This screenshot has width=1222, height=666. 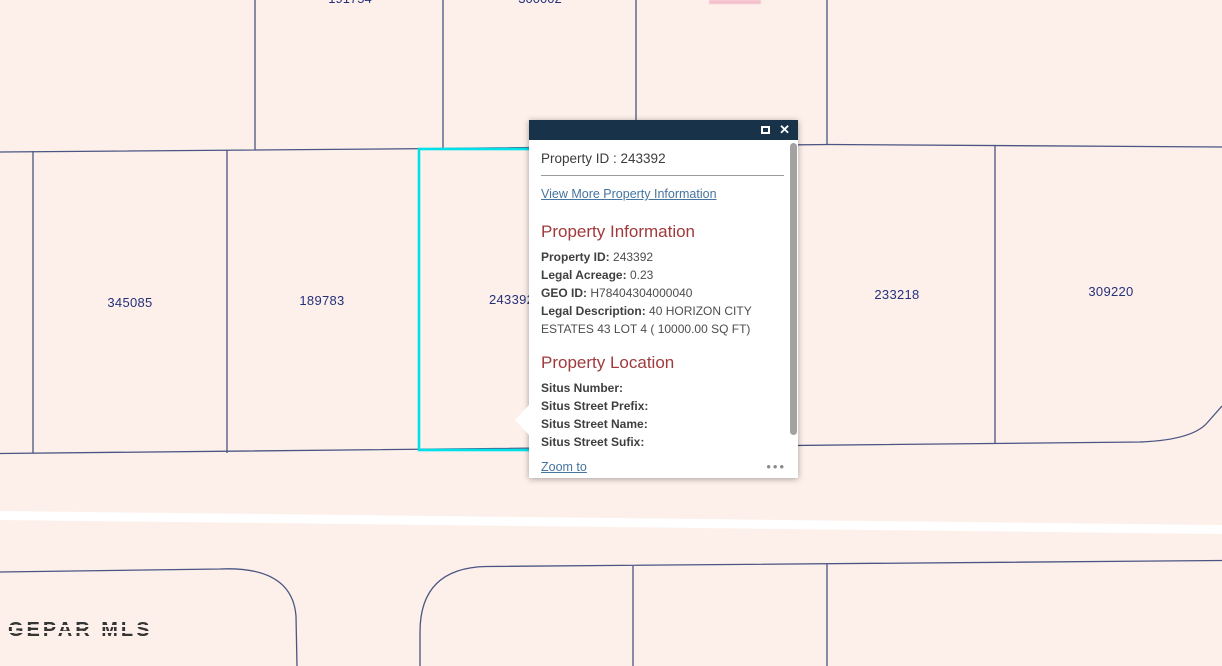 I want to click on popup-title: Property ID : 243392, so click(x=603, y=158).